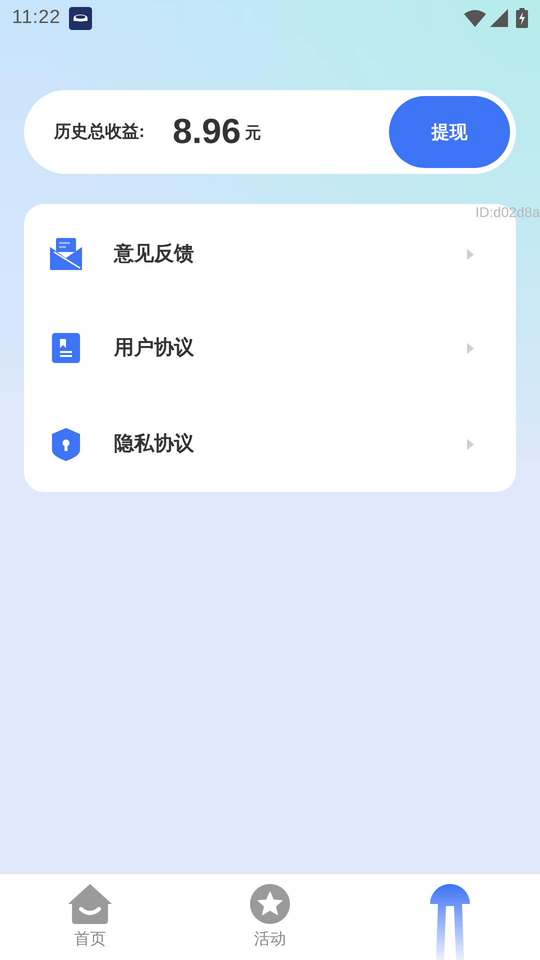 This screenshot has height=960, width=540. What do you see at coordinates (154, 444) in the screenshot?
I see `menu-item-label: 隐私协议` at bounding box center [154, 444].